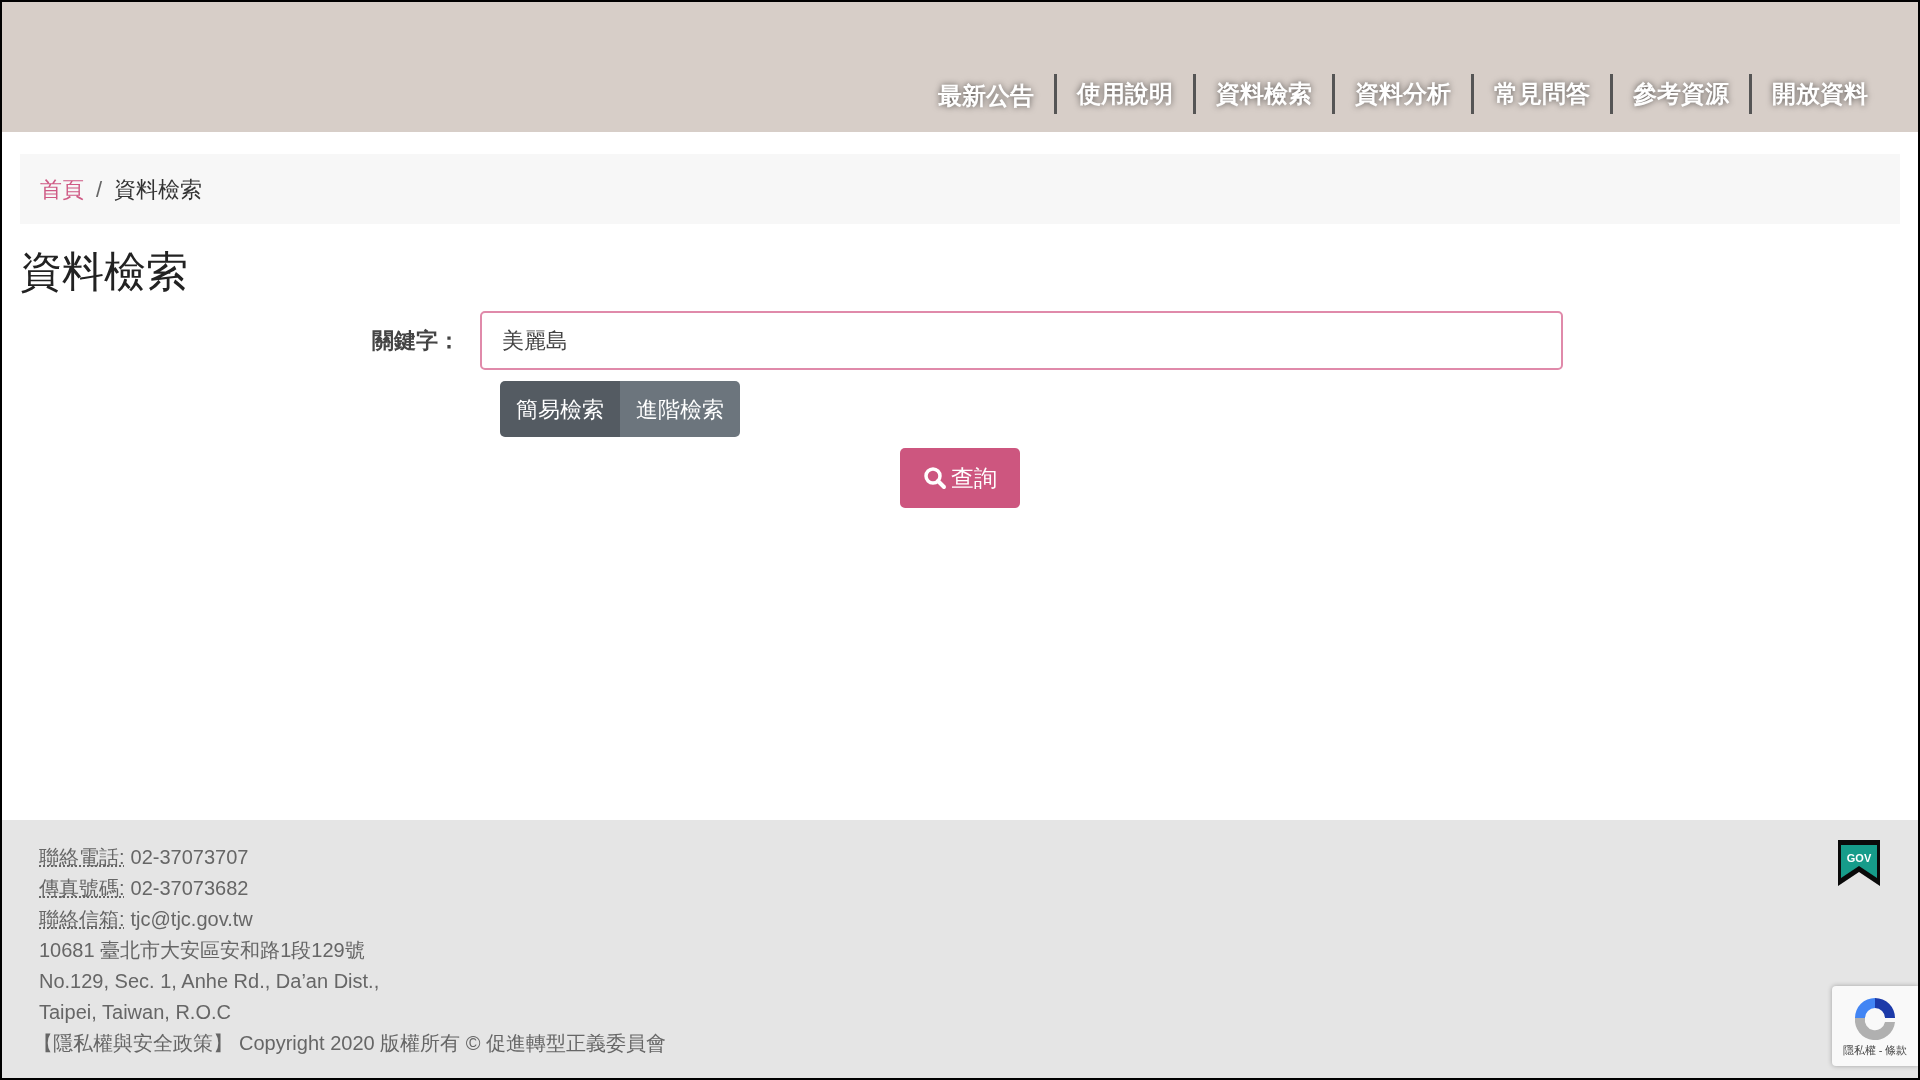  Describe the element at coordinates (1021, 340) in the screenshot. I see `keyword-input: 美麗島` at that location.